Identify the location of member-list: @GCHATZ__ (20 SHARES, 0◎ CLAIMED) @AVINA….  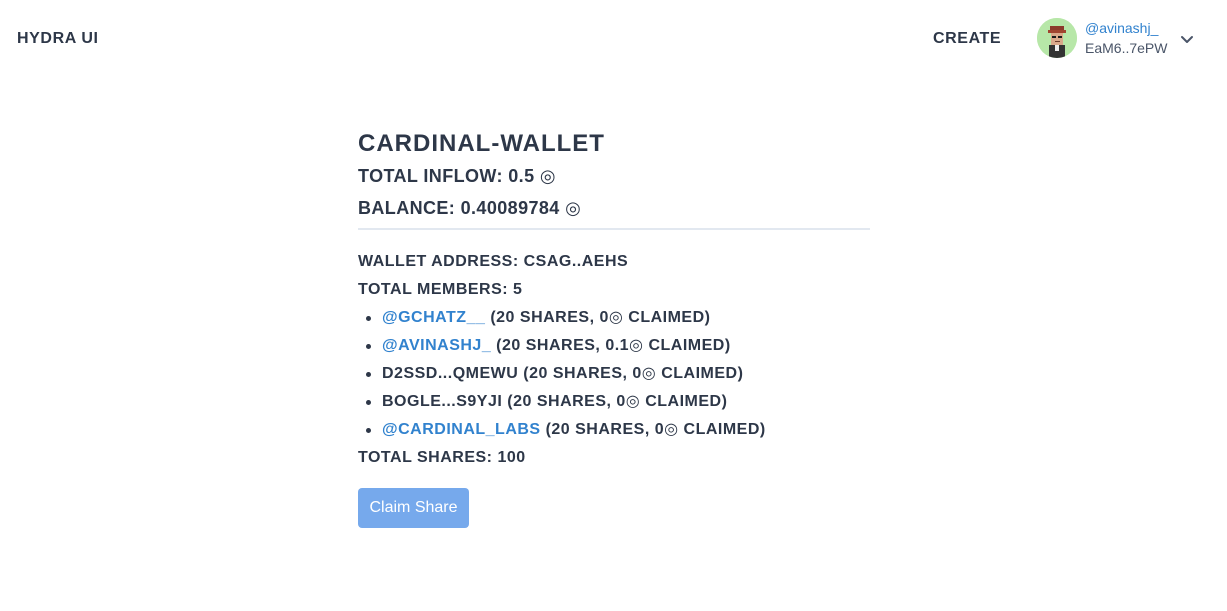
(614, 374).